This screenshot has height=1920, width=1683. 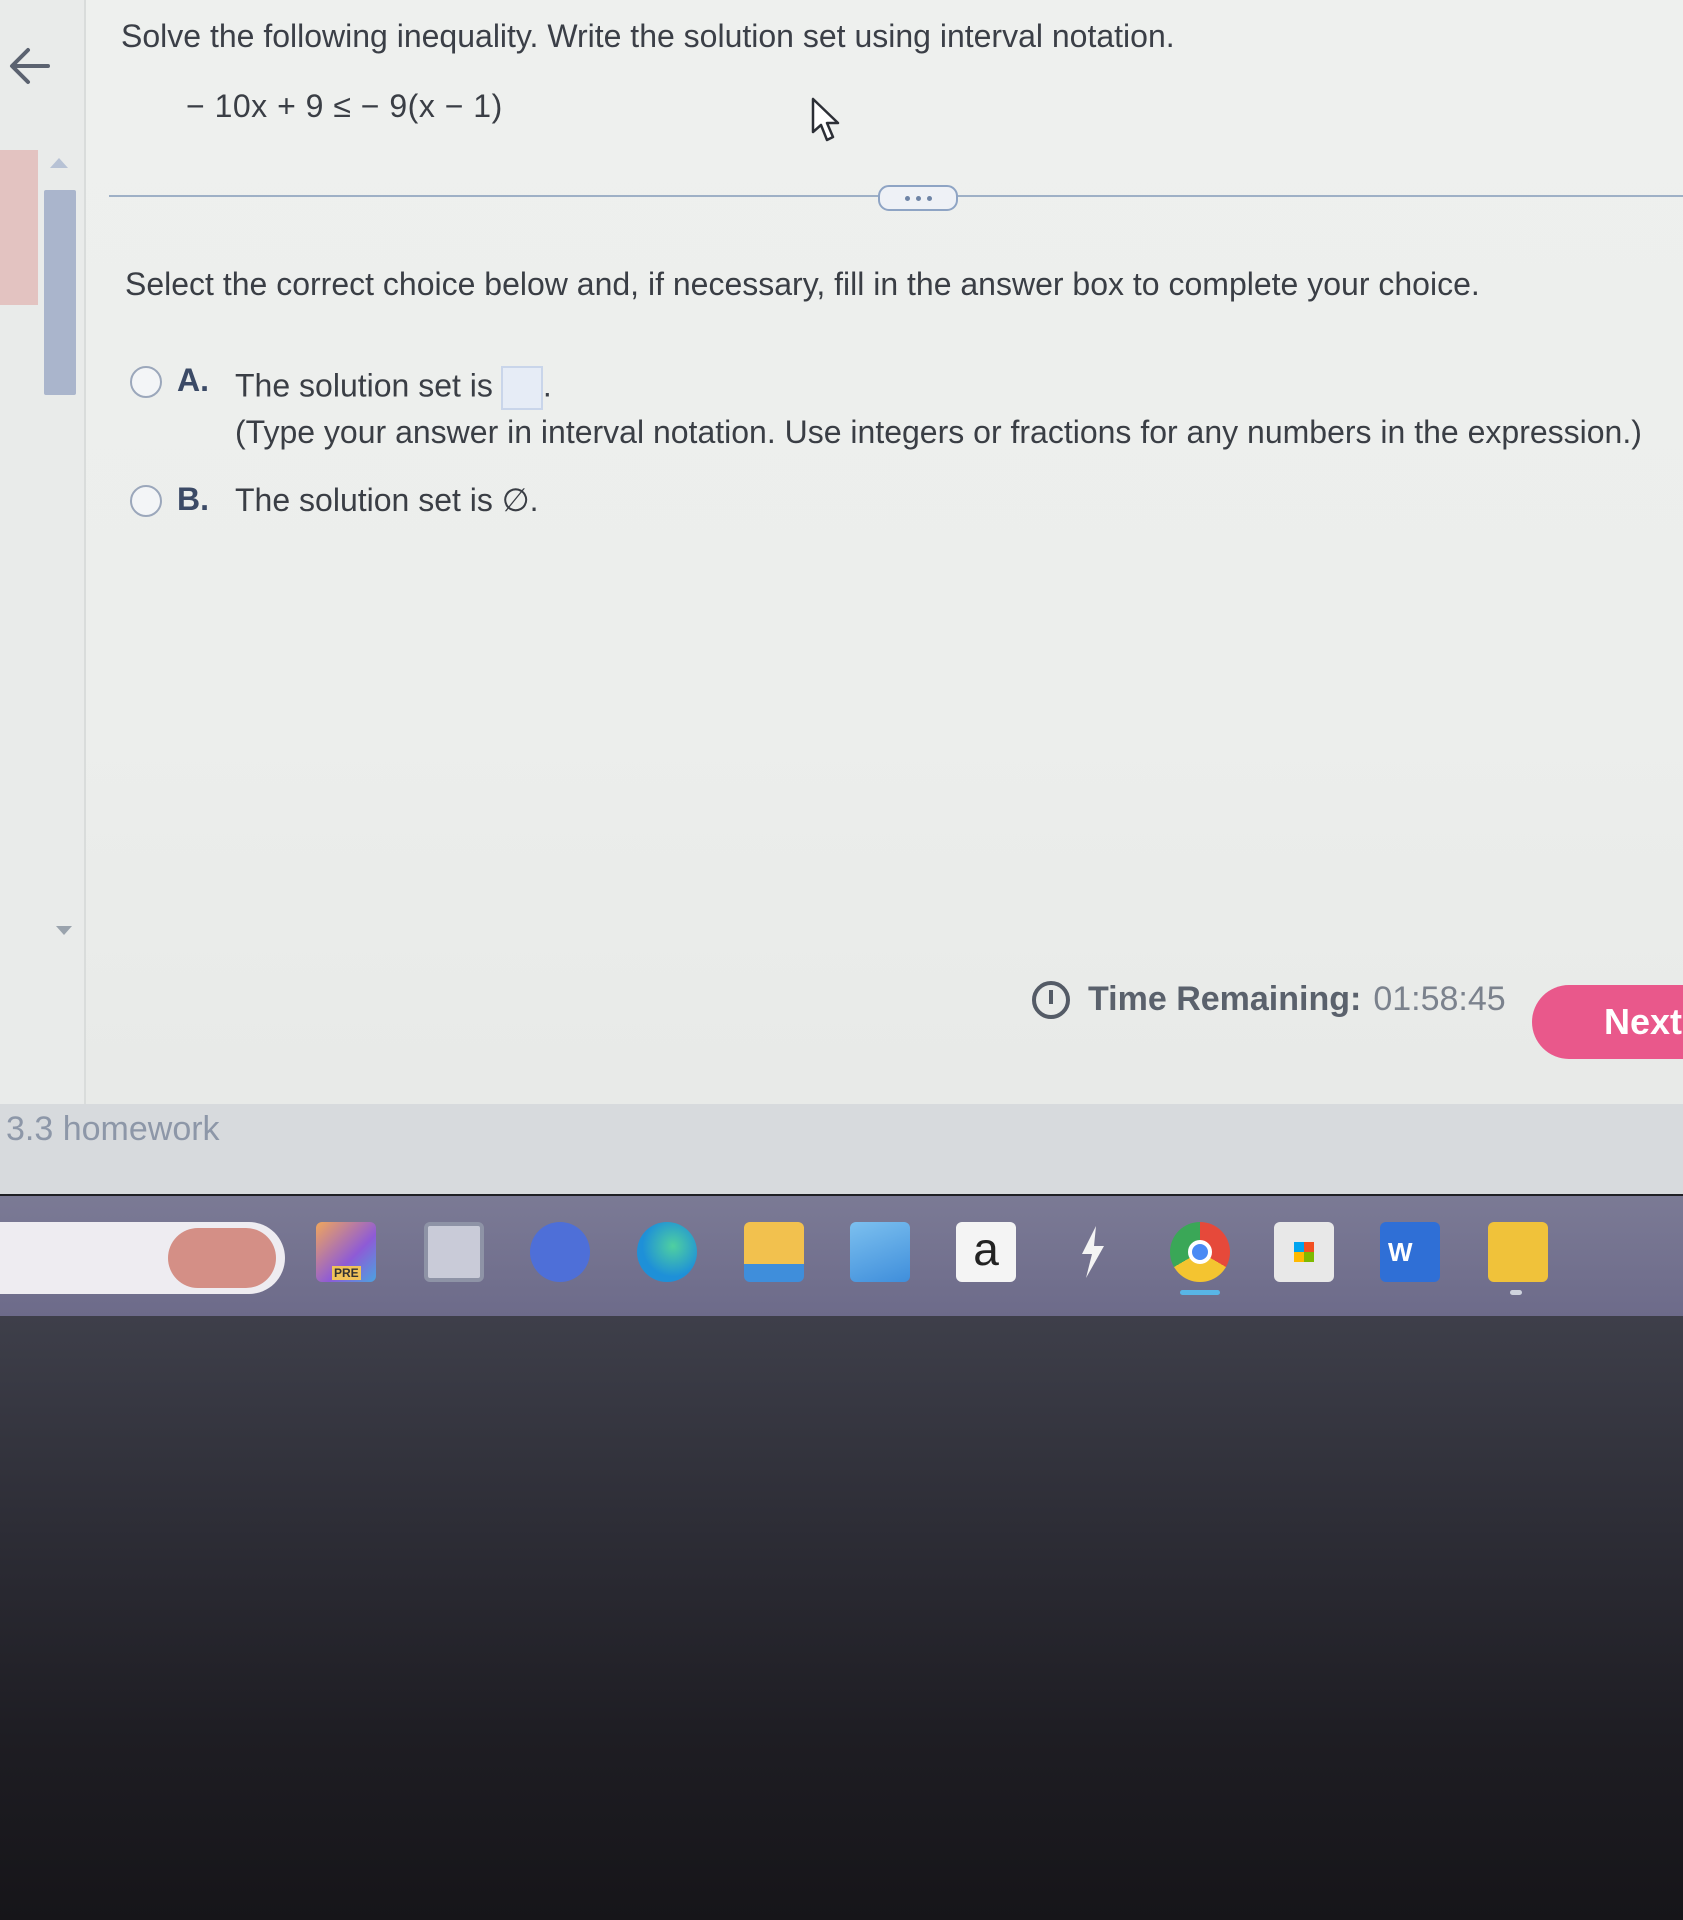 I want to click on footer-bar, so click(x=841, y=1149).